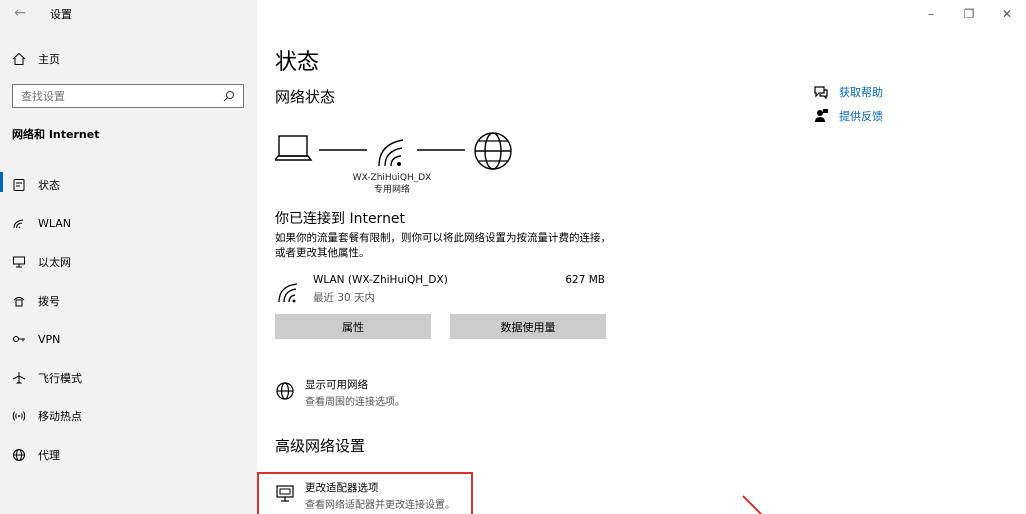 The image size is (1026, 514). I want to click on get-help-link: 获取帮助, so click(848, 92).